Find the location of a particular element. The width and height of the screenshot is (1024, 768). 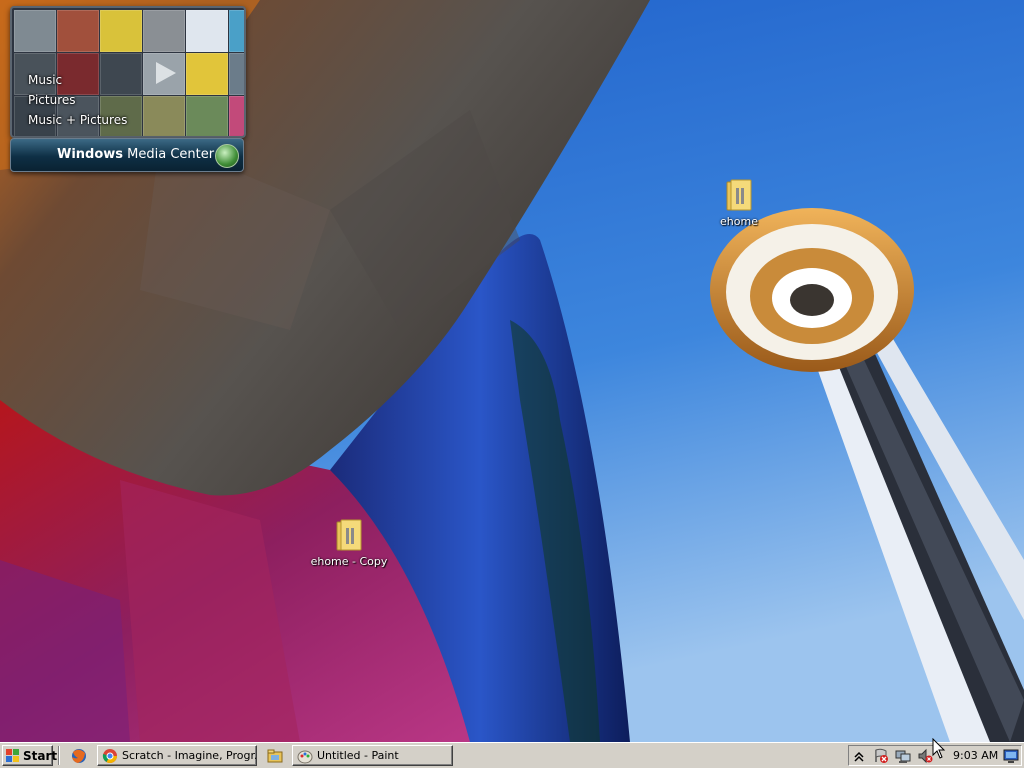

menu-item-pictures: Pictures is located at coordinates (77, 100).